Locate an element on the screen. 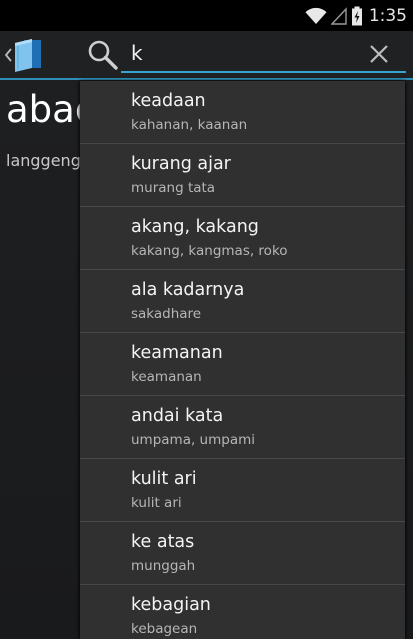  suggestion-item: kulit ari kulit ari is located at coordinates (242, 490).